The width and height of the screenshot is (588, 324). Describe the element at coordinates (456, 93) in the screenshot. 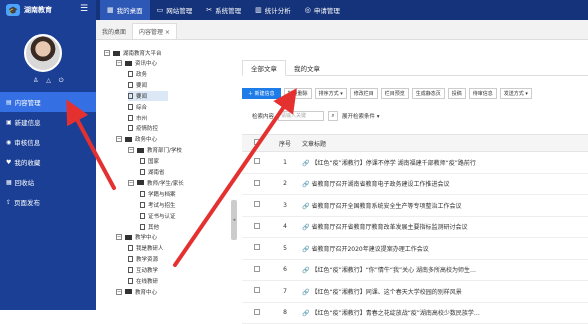

I see `toolbar-button: 投稿` at that location.